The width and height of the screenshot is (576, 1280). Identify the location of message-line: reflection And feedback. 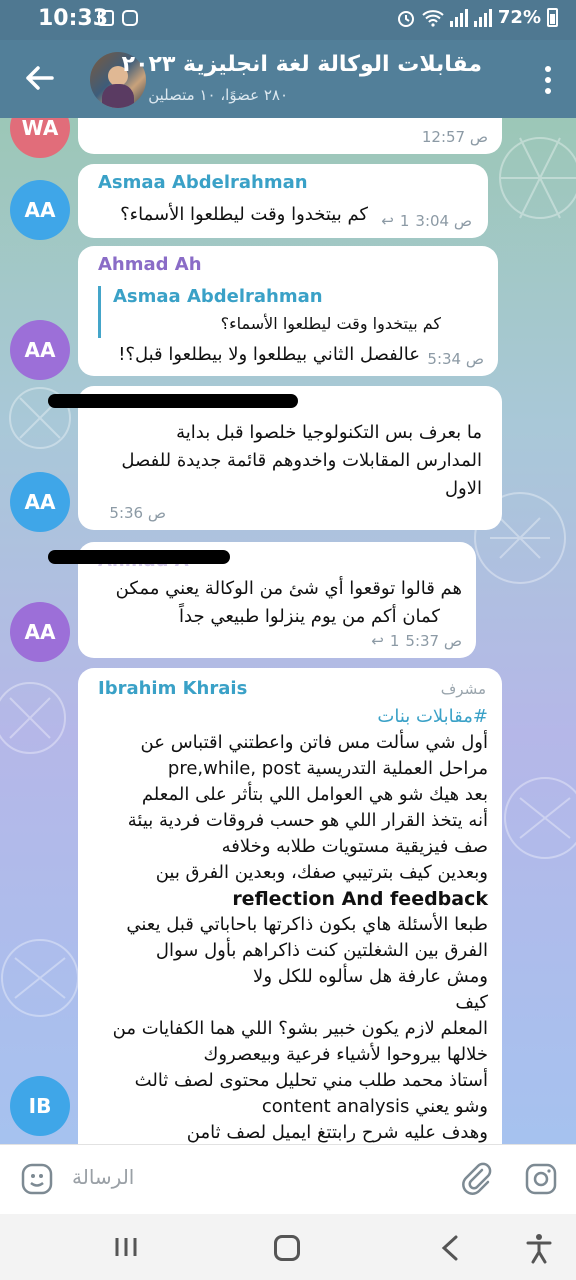
(360, 899).